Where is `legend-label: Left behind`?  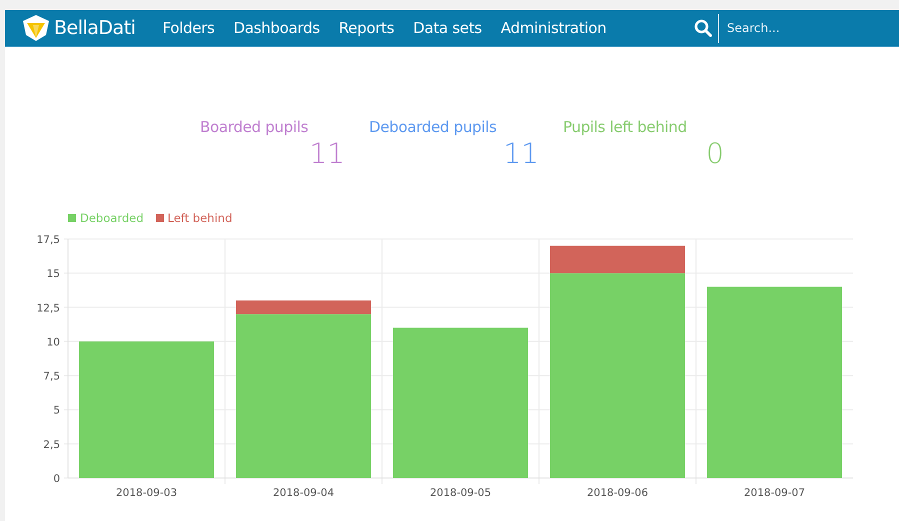 legend-label: Left behind is located at coordinates (200, 218).